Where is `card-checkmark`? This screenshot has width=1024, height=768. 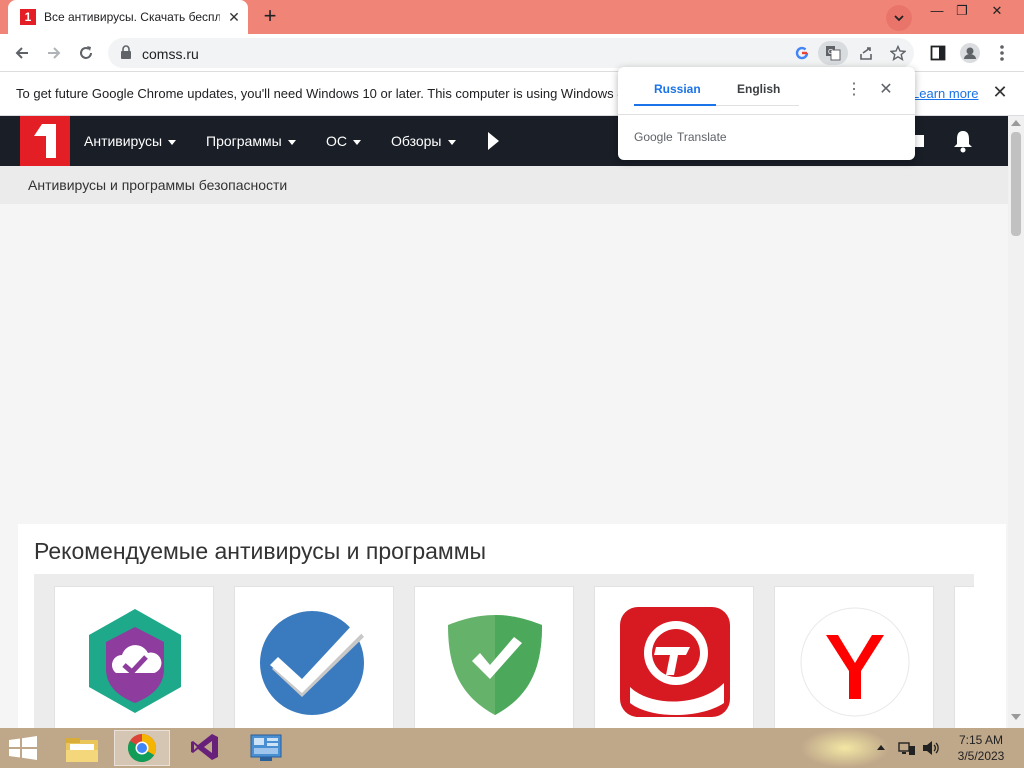
card-checkmark is located at coordinates (314, 657).